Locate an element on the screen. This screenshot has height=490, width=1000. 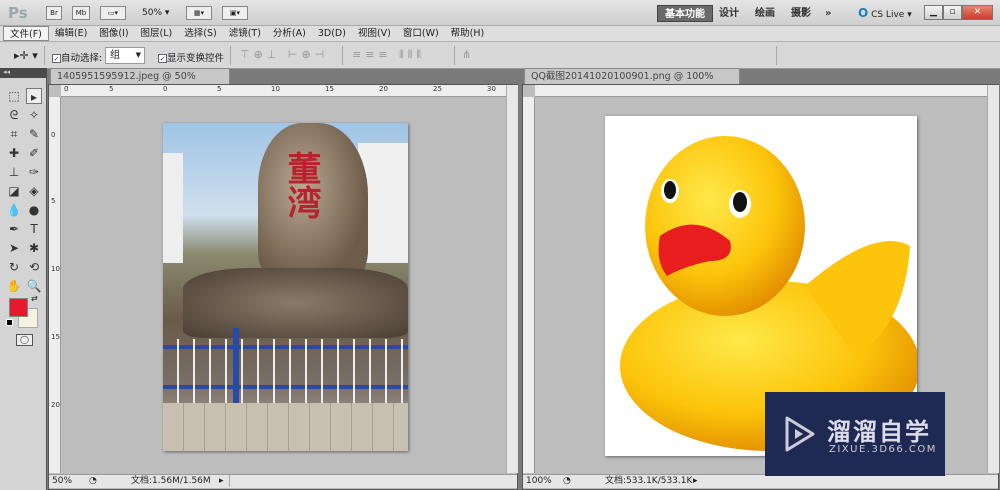
auto-select-value: 组 is located at coordinates (115, 55).